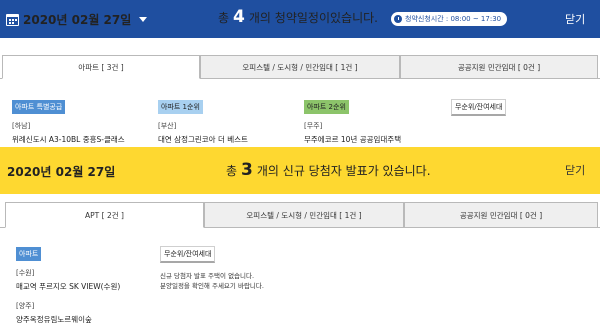 This screenshot has height=328, width=600. I want to click on listing-link: 대연 삼정그린코아 더 베스트, so click(228, 139).